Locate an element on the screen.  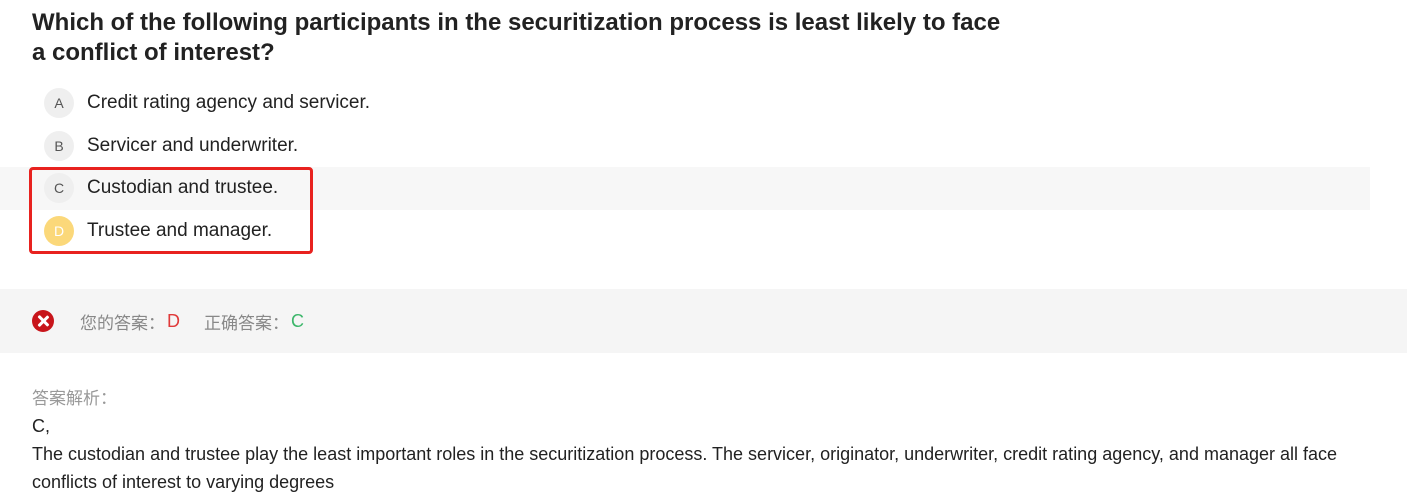
option-letter-c: C is located at coordinates (59, 188).